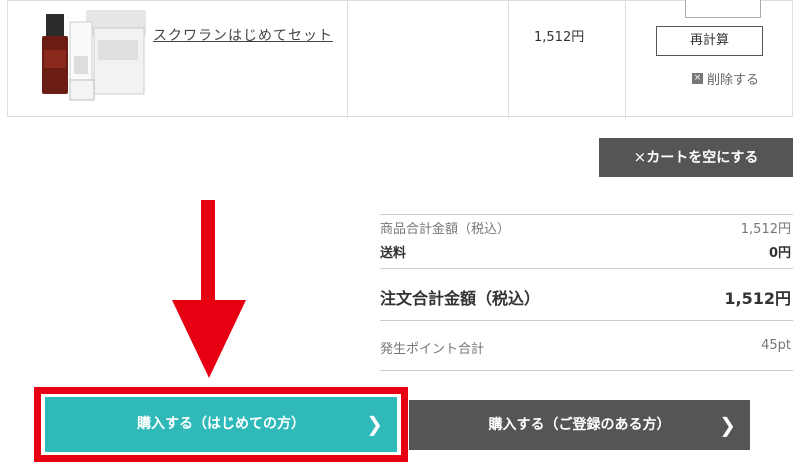 This screenshot has width=800, height=465. I want to click on item-price: 1,512円, so click(559, 37).